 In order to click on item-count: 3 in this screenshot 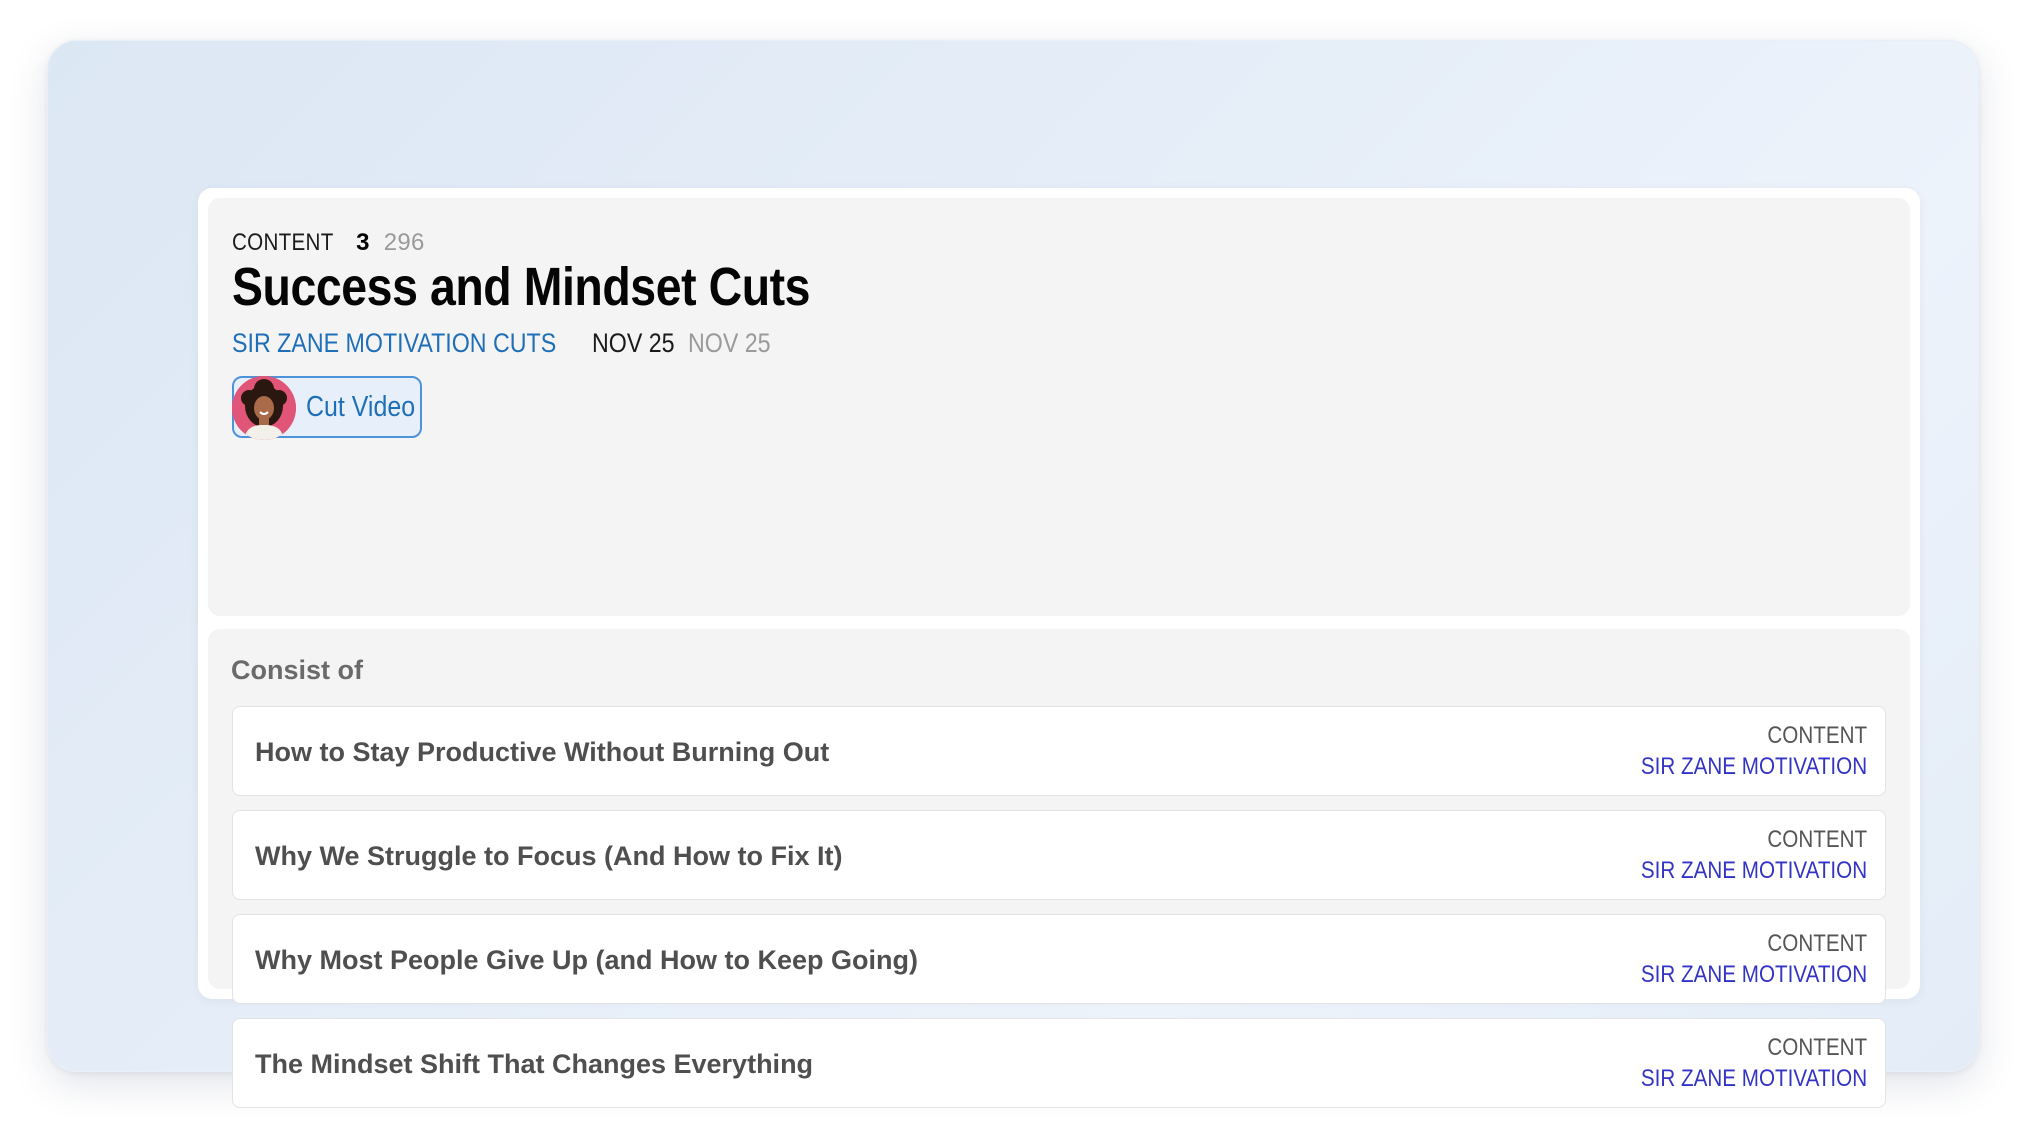, I will do `click(363, 242)`.